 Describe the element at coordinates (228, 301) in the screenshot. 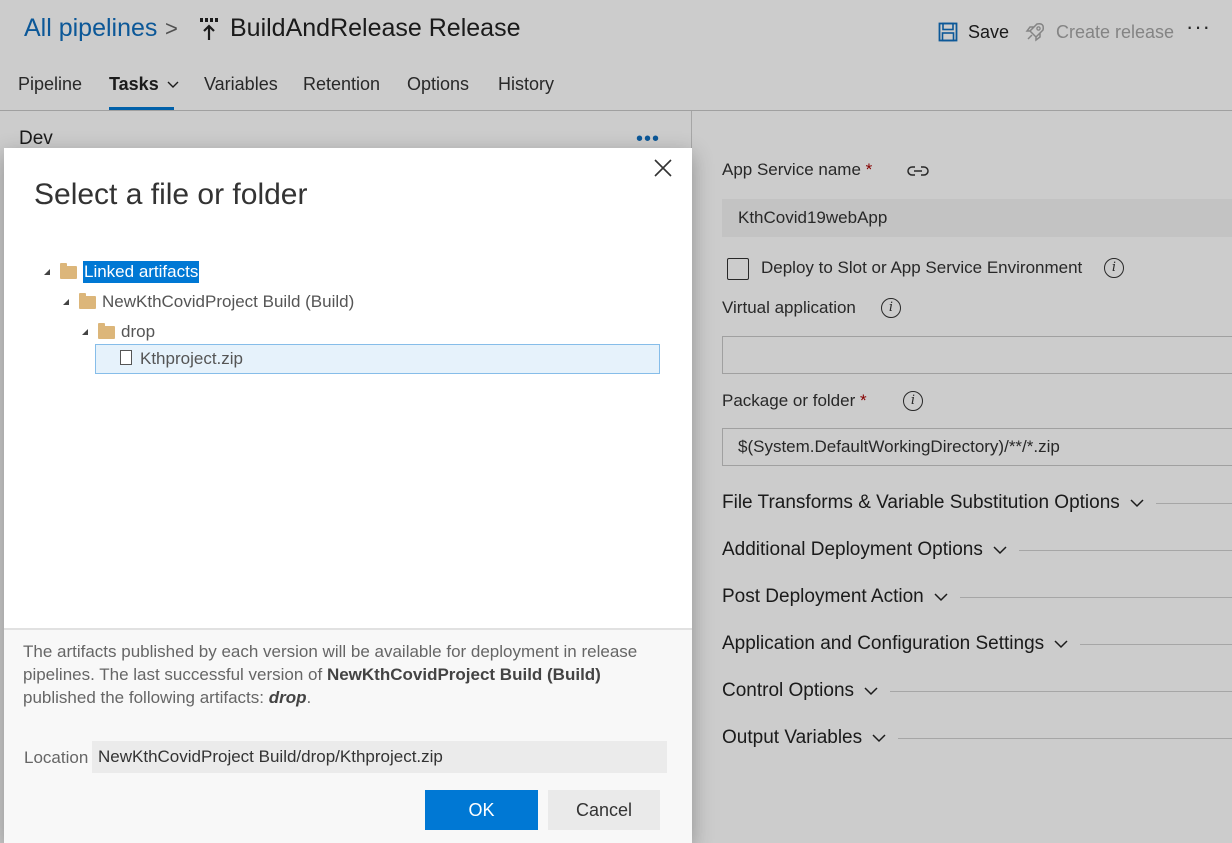

I see `tree-item-label: NewKthCovidProject Build (Build)` at that location.